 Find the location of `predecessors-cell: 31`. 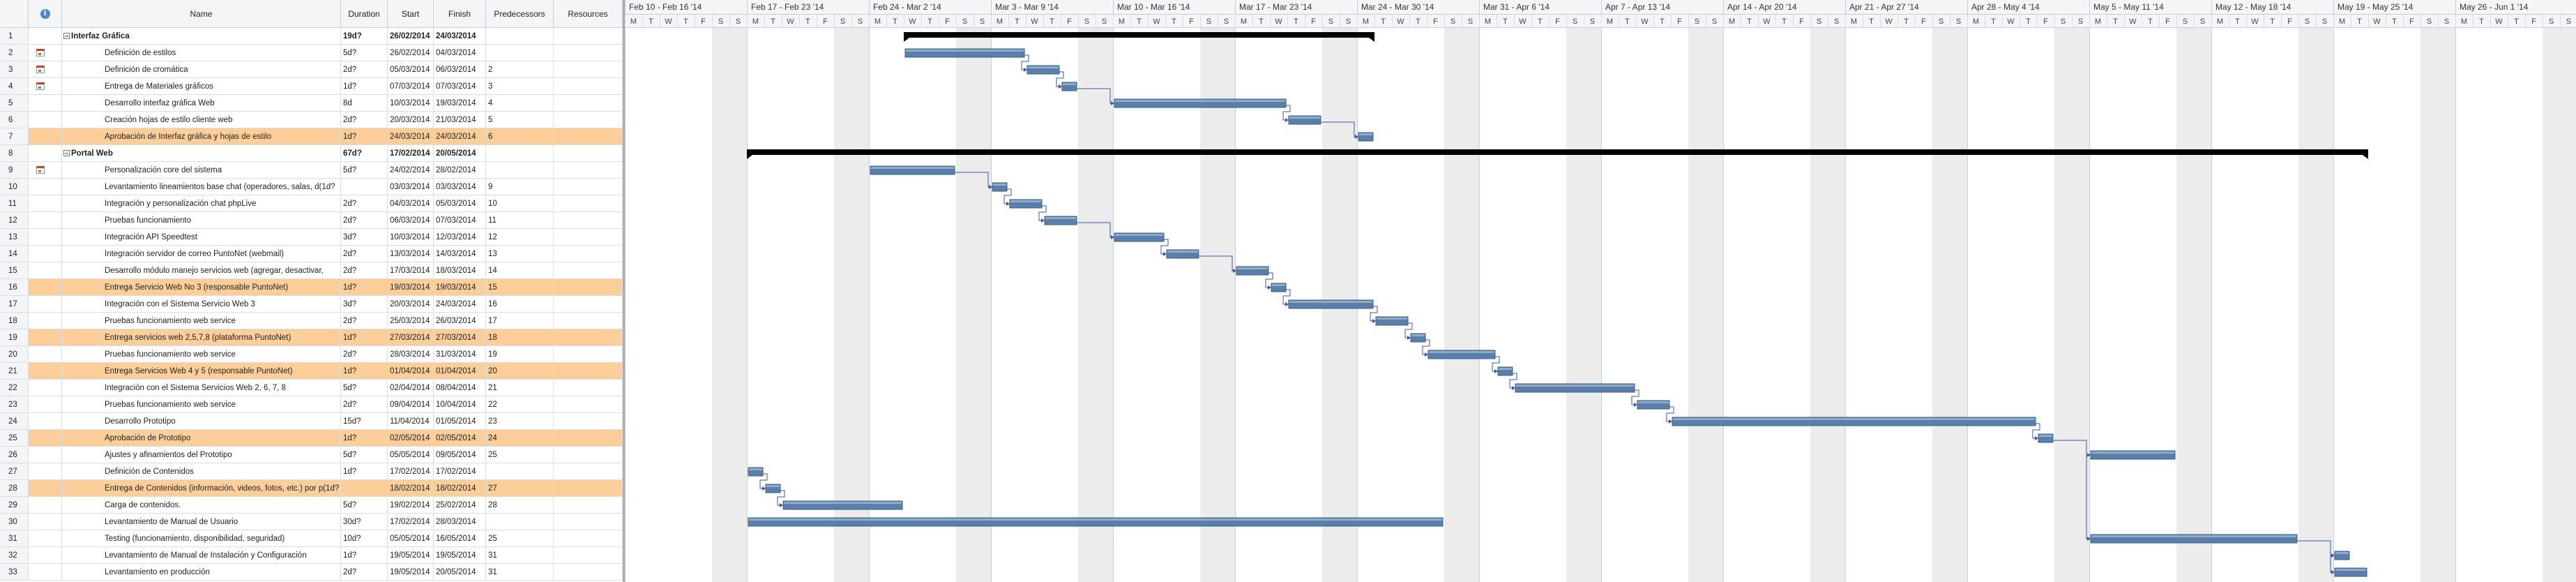

predecessors-cell: 31 is located at coordinates (520, 555).